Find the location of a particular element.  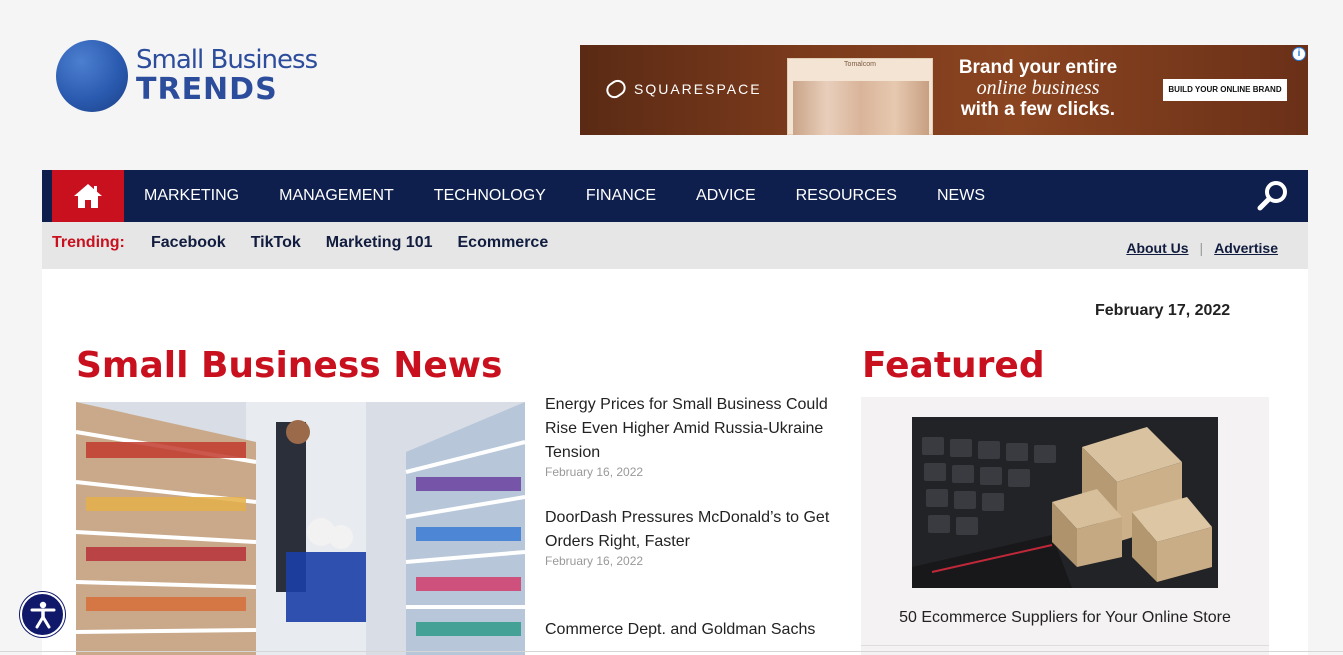

accessibility-button is located at coordinates (42, 614).